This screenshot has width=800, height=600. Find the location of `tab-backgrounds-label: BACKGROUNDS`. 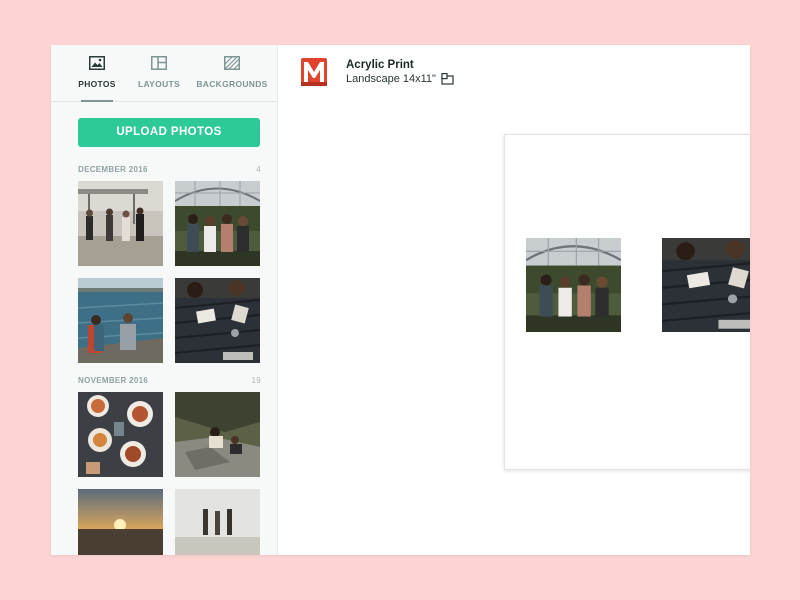

tab-backgrounds-label: BACKGROUNDS is located at coordinates (232, 84).